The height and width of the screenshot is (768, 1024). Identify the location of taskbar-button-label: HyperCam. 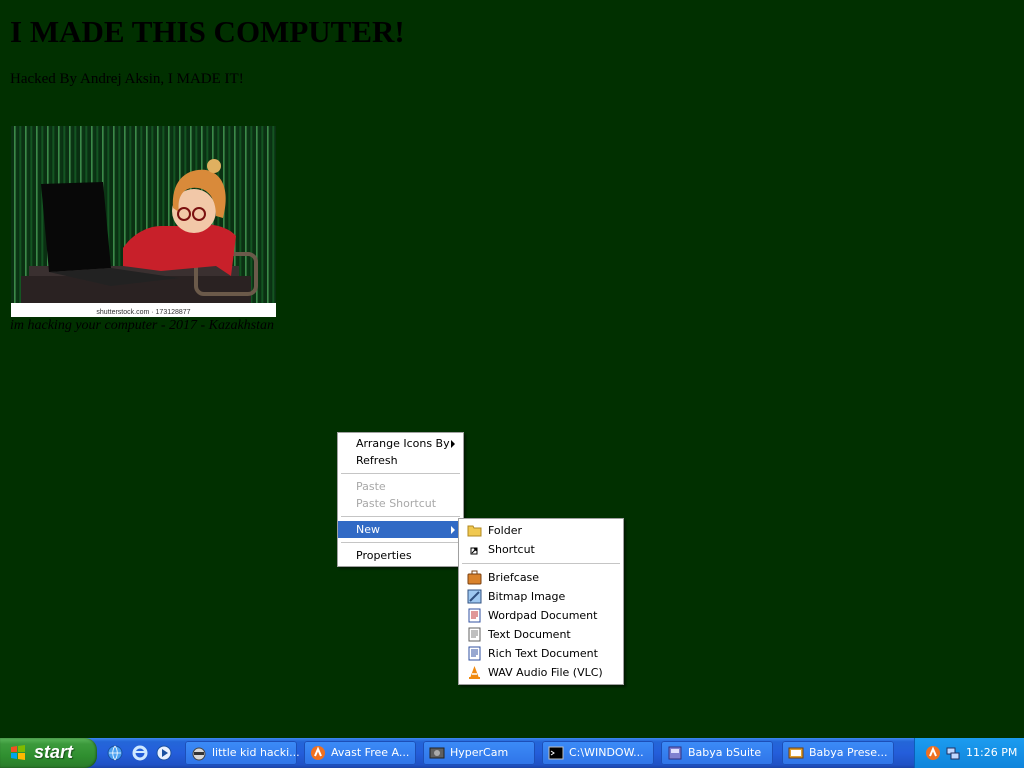
(479, 752).